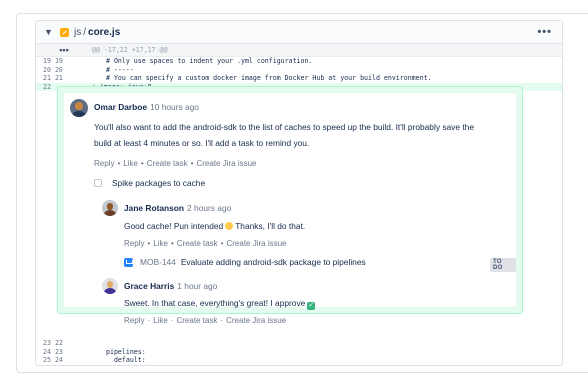 This screenshot has width=588, height=373. Describe the element at coordinates (120, 69) in the screenshot. I see `line-code: # -----` at that location.